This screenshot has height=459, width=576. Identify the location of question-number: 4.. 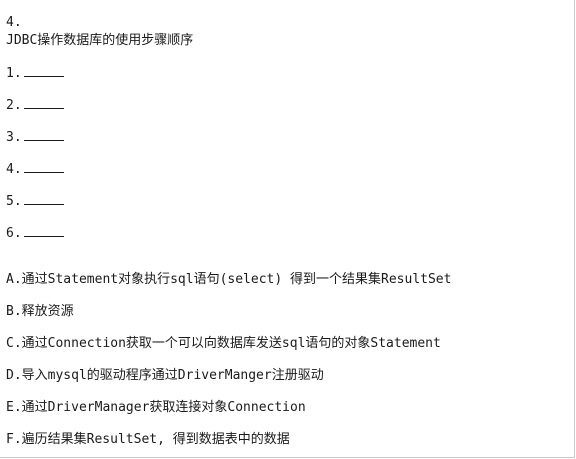
(14, 22).